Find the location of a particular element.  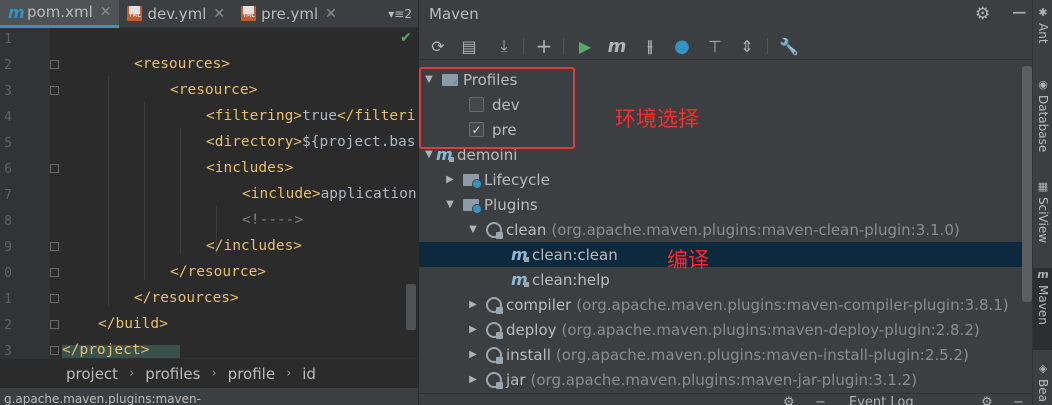

code-line: <include>application is located at coordinates (329, 194).